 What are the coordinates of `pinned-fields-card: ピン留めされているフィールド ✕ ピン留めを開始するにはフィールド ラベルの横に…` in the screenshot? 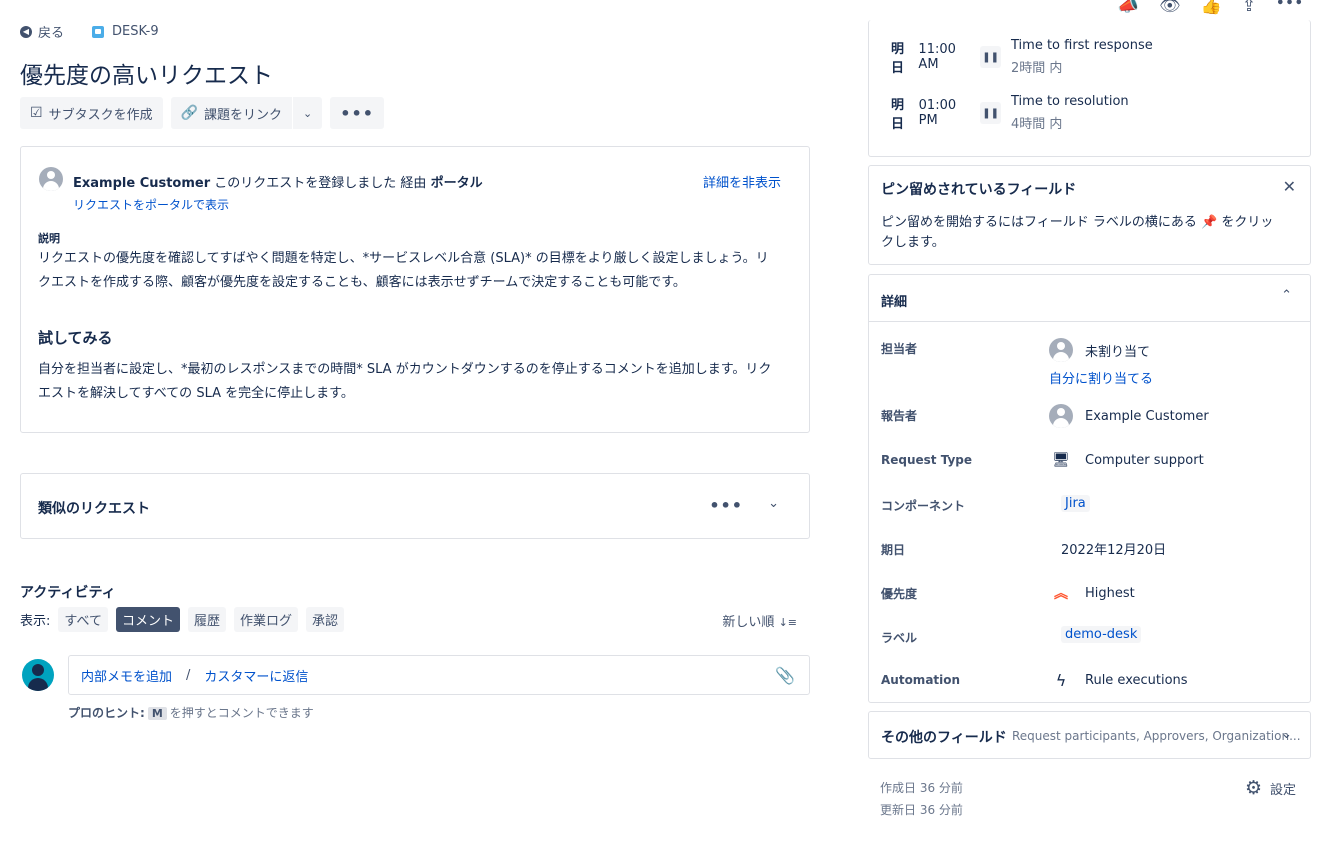 It's located at (1089, 215).